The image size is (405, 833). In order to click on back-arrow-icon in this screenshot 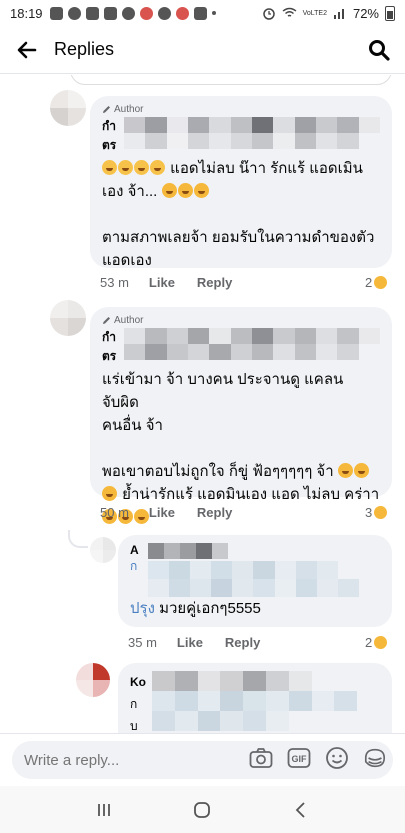, I will do `click(27, 49)`.